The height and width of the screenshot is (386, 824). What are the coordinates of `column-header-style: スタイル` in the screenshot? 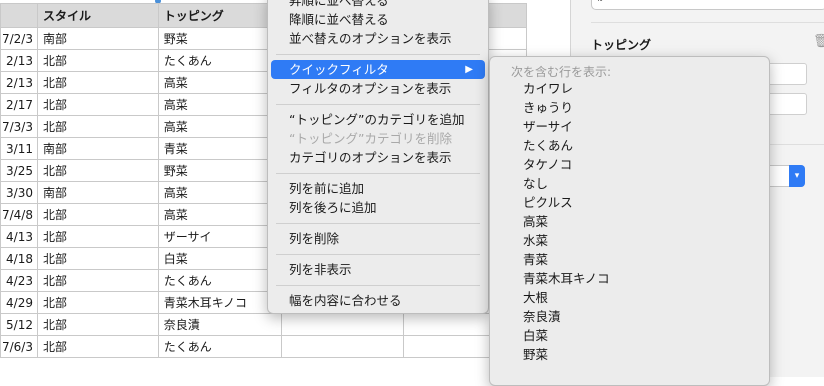 It's located at (97, 15).